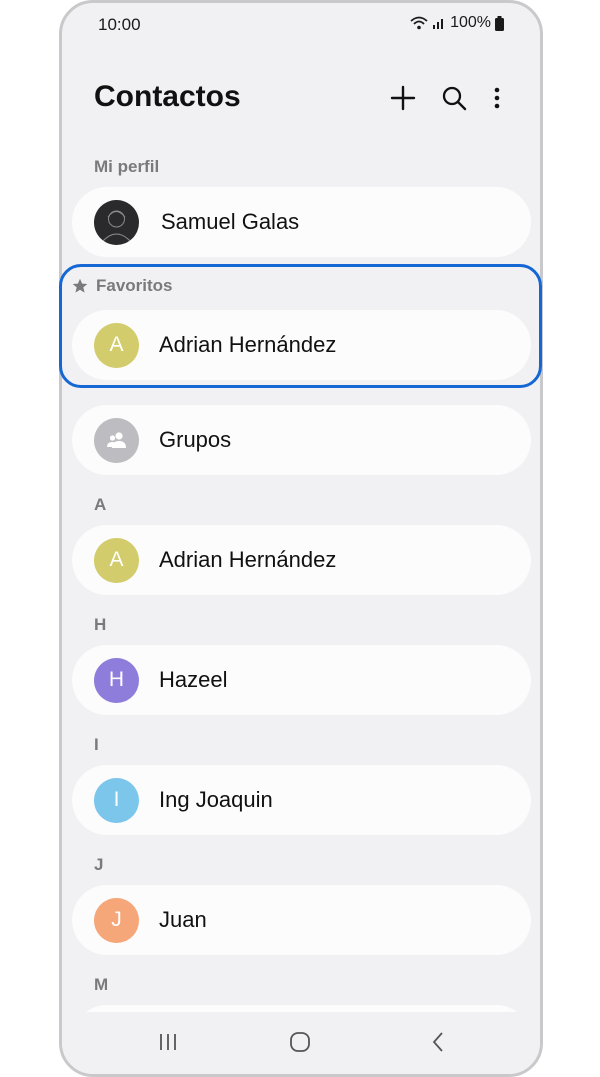 This screenshot has width=600, height=1077. I want to click on favorites-section-header: Favoritos, so click(122, 286).